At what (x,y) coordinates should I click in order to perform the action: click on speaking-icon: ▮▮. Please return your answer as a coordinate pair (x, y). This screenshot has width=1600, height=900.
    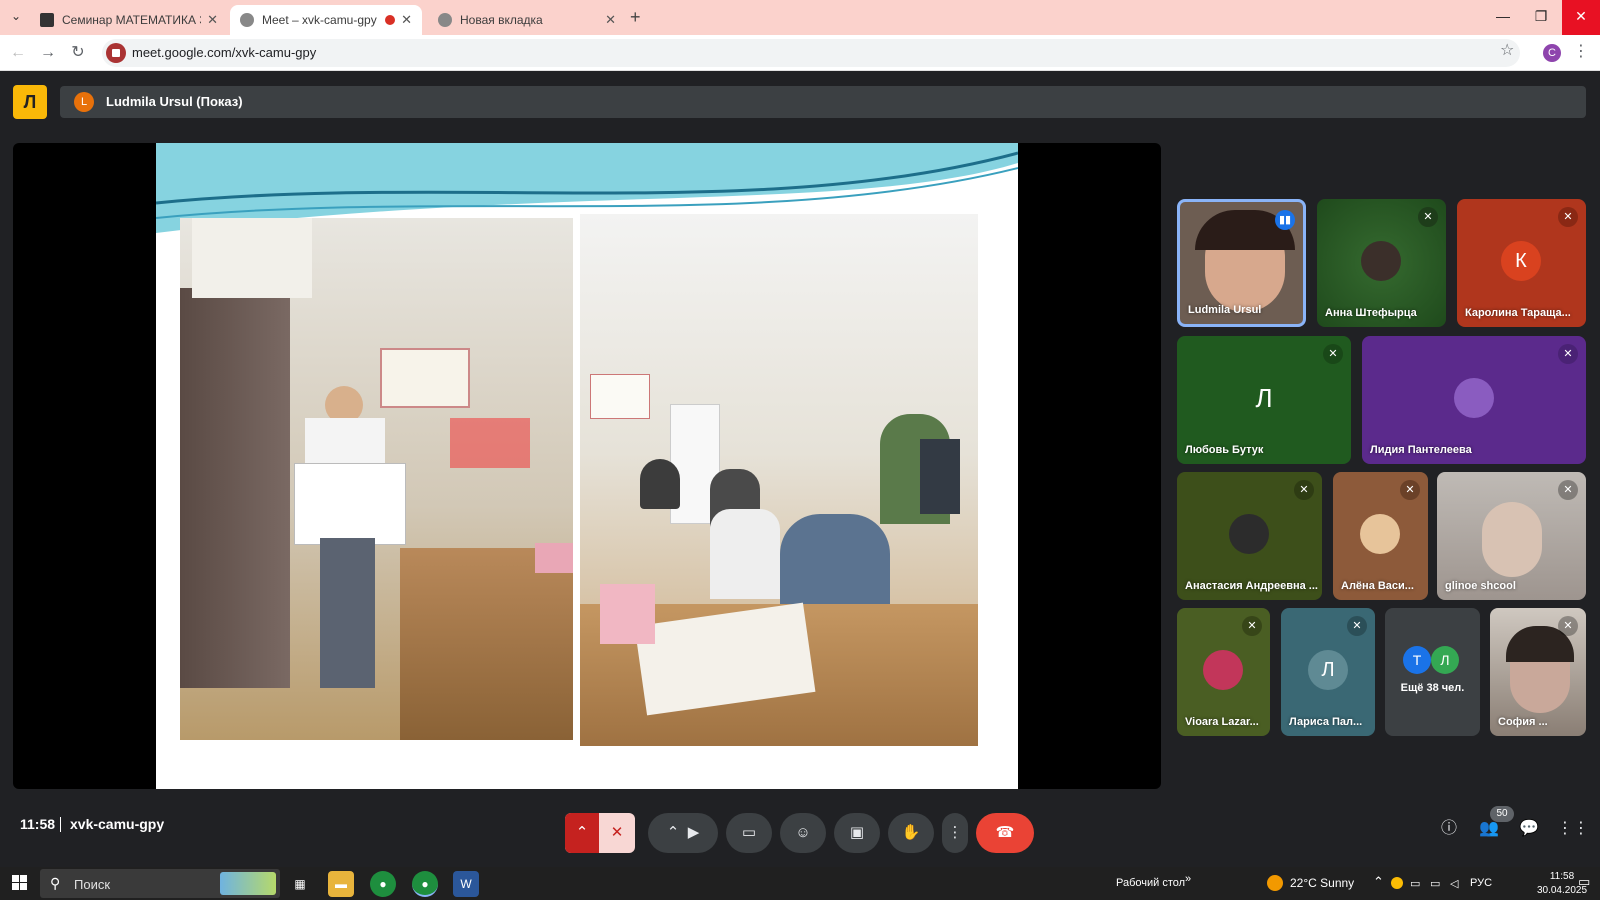
    Looking at the image, I should click on (1285, 220).